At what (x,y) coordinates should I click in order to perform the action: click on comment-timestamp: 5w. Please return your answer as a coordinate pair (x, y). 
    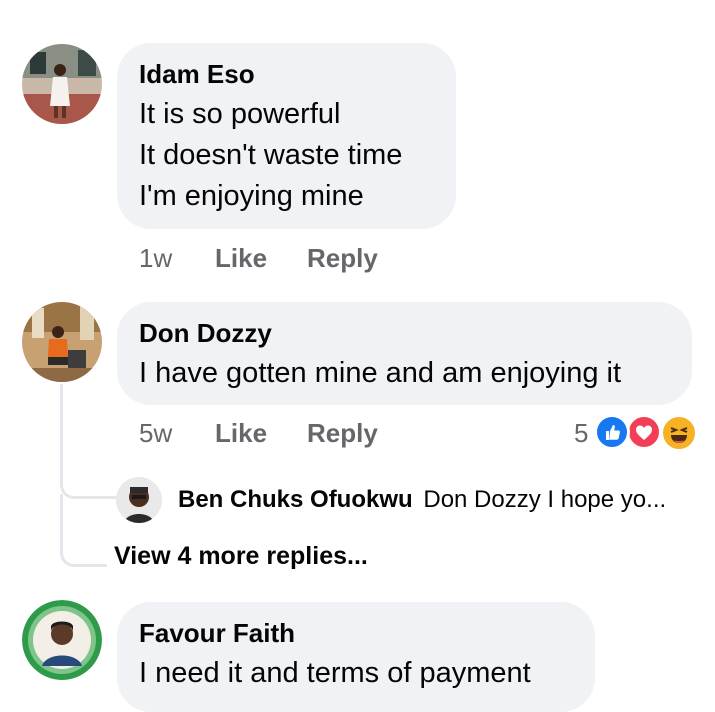
    Looking at the image, I should click on (155, 433).